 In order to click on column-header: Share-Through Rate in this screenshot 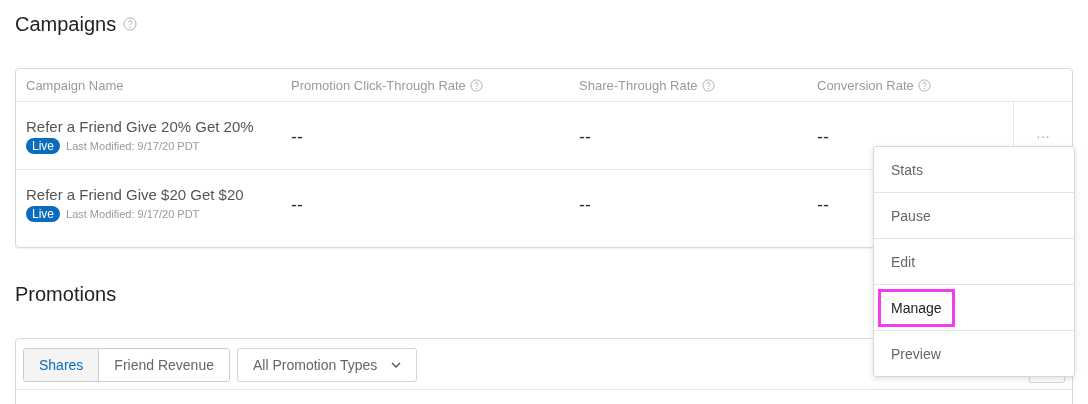, I will do `click(638, 85)`.